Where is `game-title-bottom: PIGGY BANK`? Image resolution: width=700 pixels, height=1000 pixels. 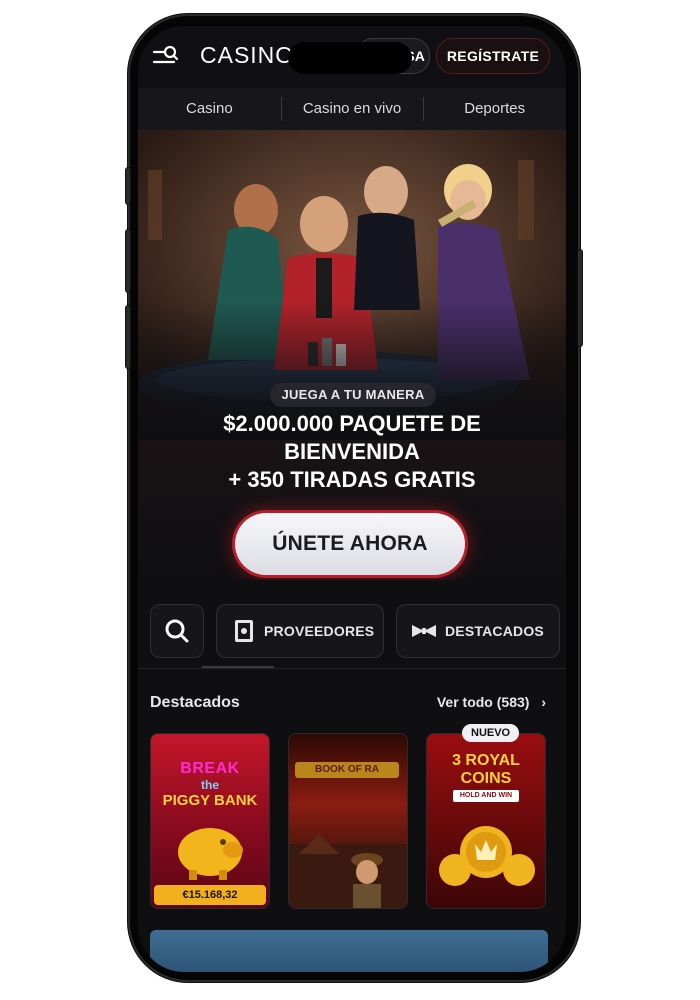 game-title-bottom: PIGGY BANK is located at coordinates (210, 800).